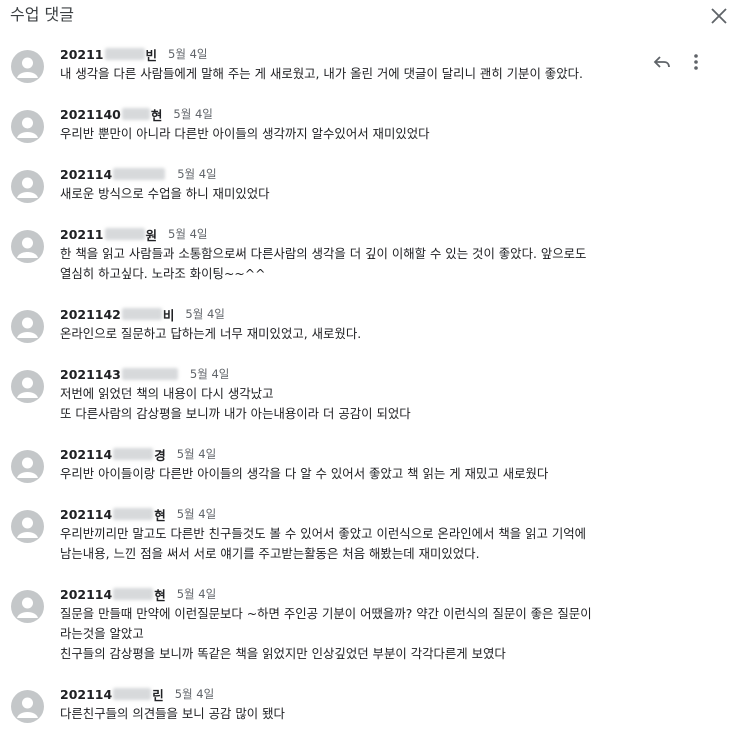 This screenshot has width=729, height=741. I want to click on more-options-button, so click(696, 62).